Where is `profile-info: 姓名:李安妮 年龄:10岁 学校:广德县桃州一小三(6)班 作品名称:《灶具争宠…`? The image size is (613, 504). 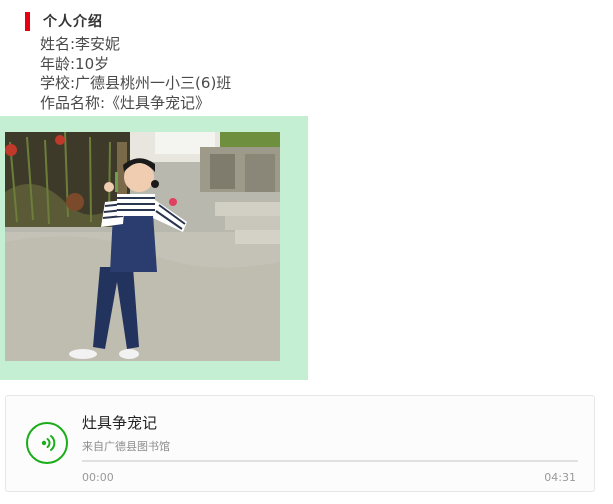
profile-info: 姓名:李安妮 年龄:10岁 学校:广德县桃州一小三(6)班 作品名称:《灶具争宠… is located at coordinates (135, 74).